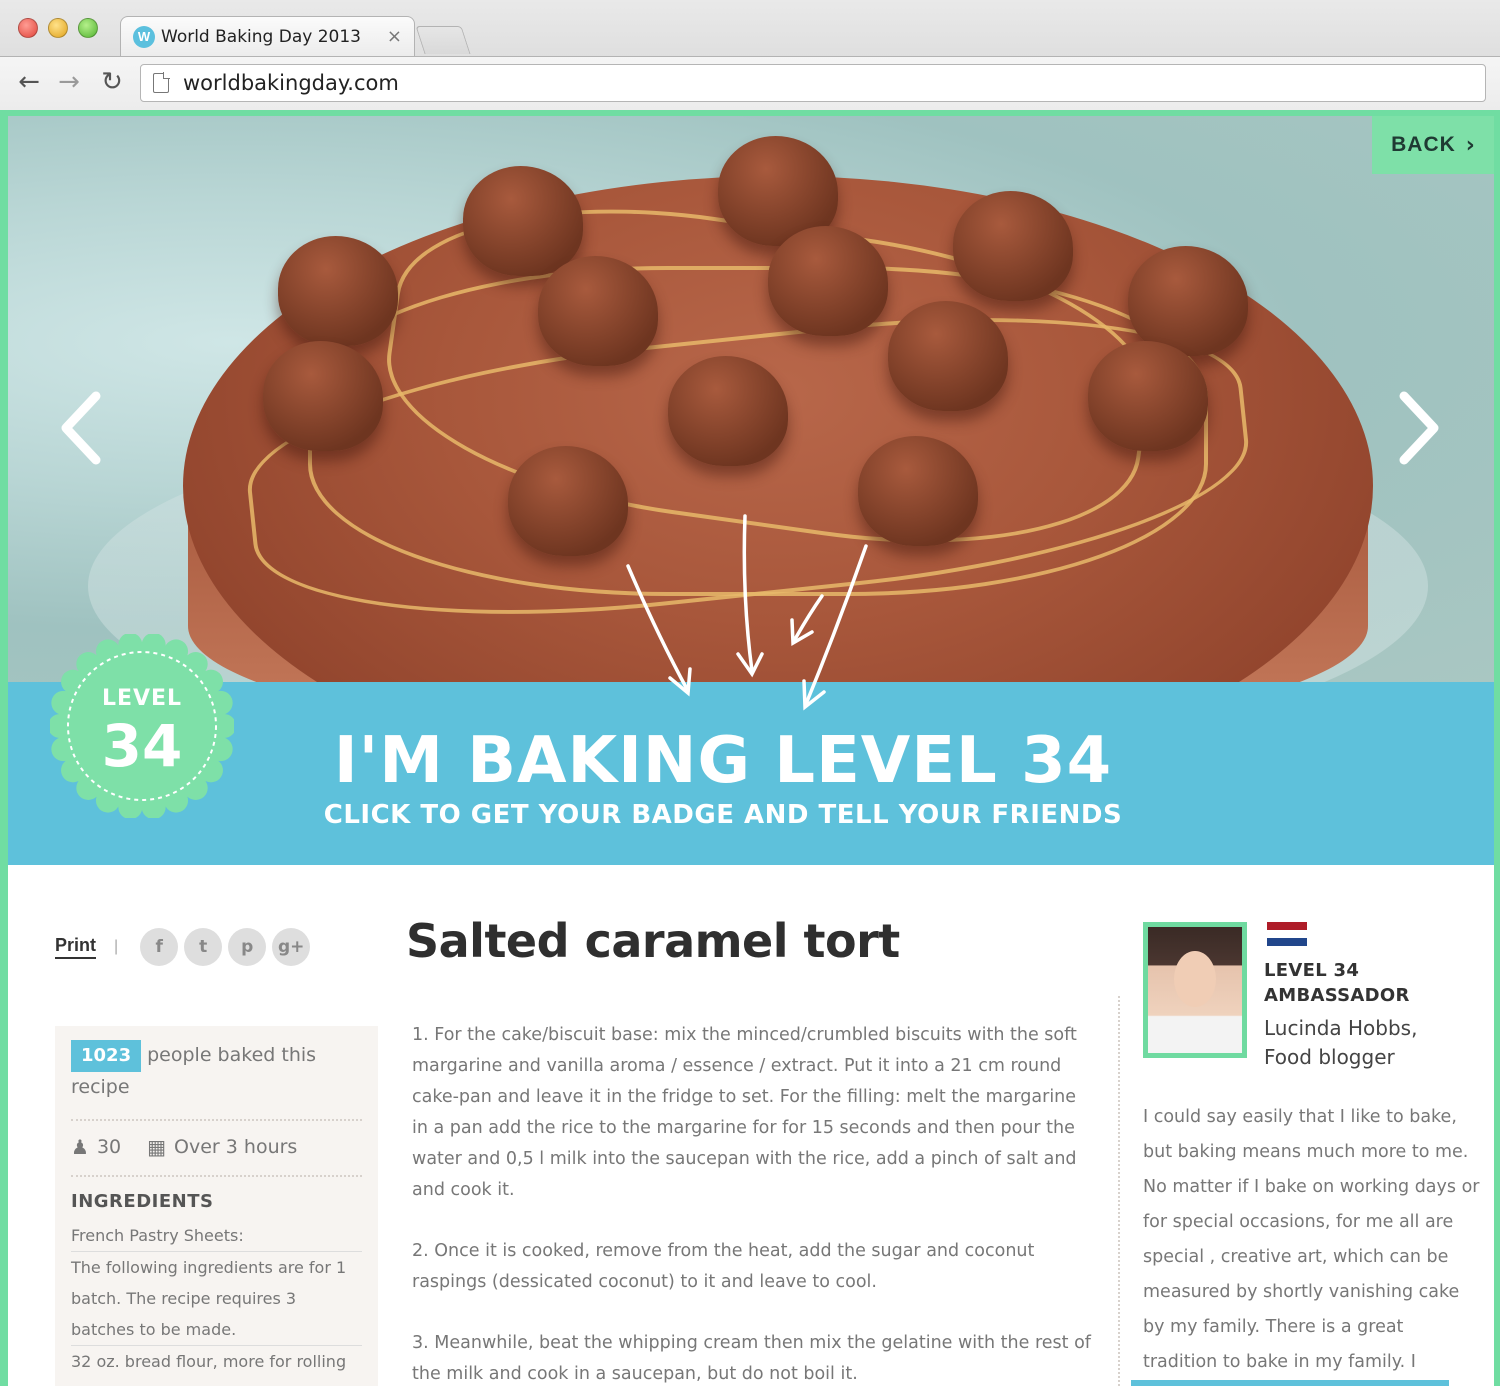 The height and width of the screenshot is (1386, 1500). I want to click on minimize-window-button, so click(58, 28).